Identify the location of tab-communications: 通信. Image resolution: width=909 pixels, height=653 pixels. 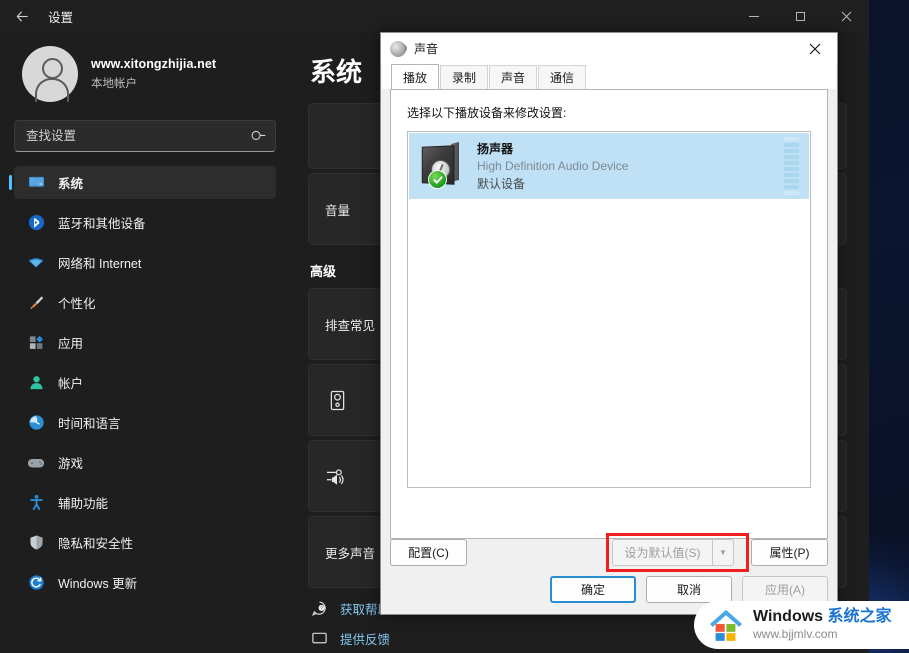
(562, 77).